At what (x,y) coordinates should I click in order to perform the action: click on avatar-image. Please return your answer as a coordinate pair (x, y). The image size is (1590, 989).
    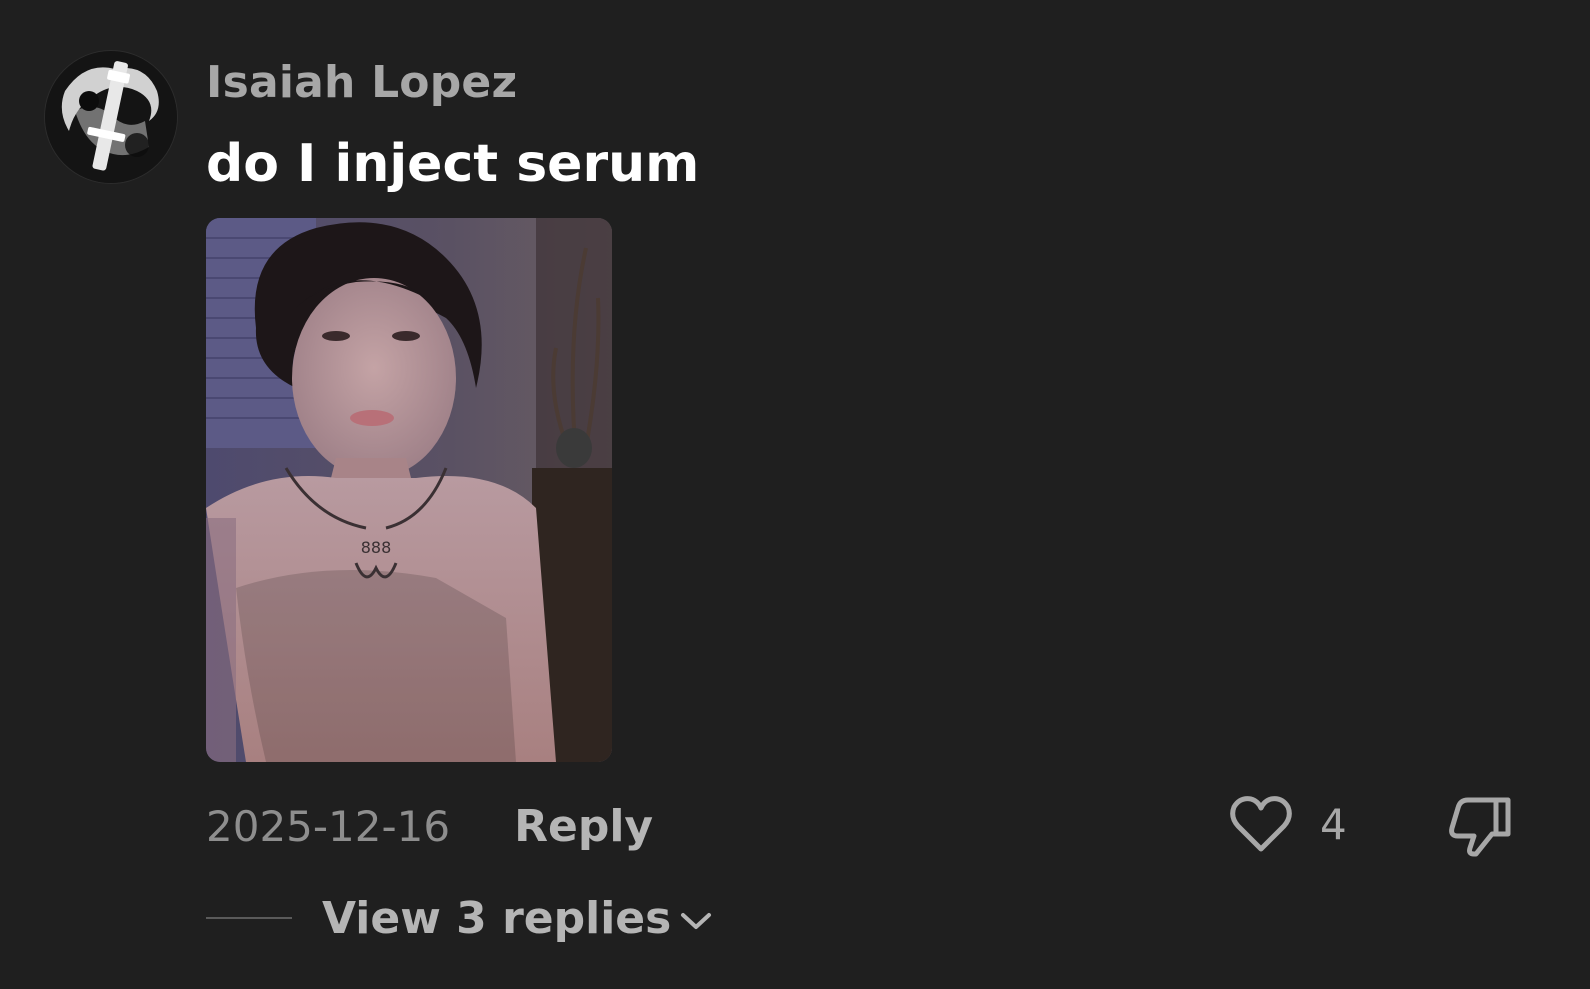
    Looking at the image, I should click on (111, 117).